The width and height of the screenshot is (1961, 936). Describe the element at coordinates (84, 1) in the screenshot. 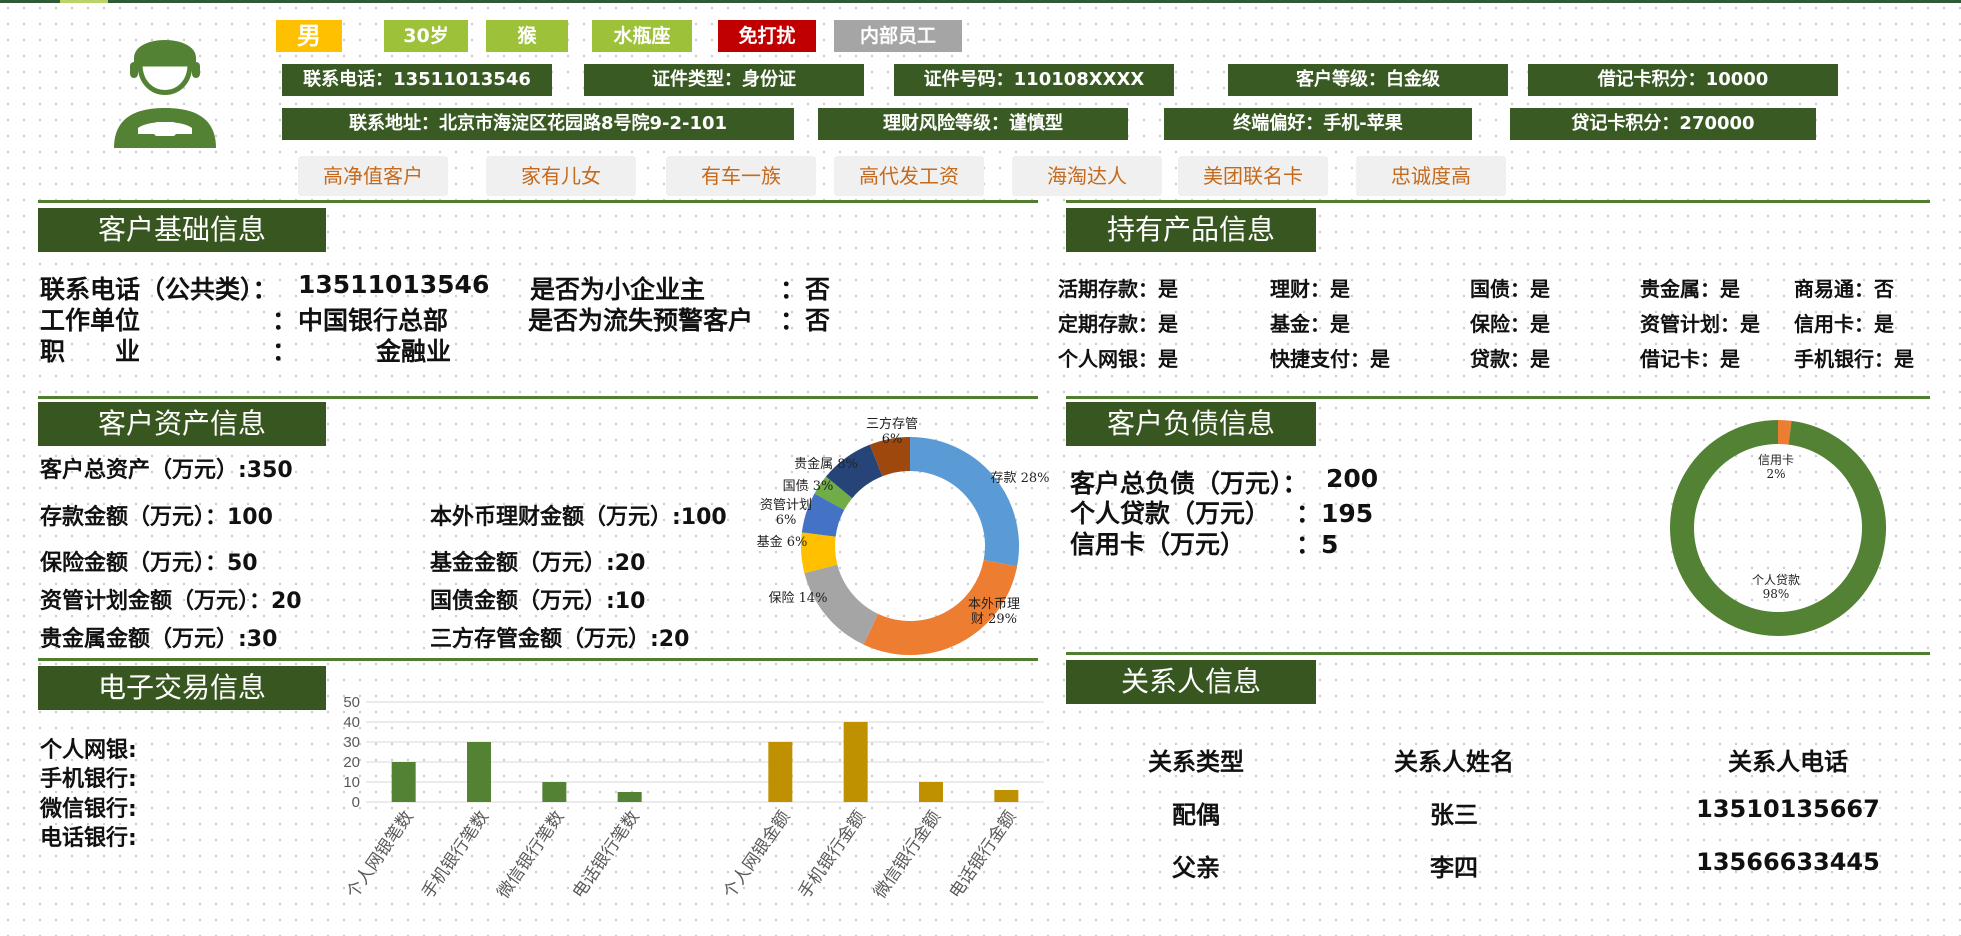

I see `top-accent` at that location.